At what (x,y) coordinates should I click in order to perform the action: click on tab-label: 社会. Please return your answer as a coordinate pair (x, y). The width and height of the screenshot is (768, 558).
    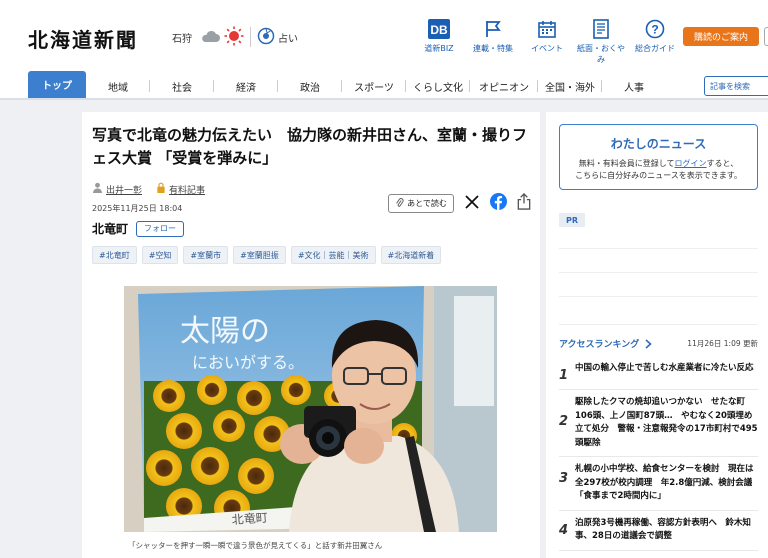
    Looking at the image, I should click on (182, 88).